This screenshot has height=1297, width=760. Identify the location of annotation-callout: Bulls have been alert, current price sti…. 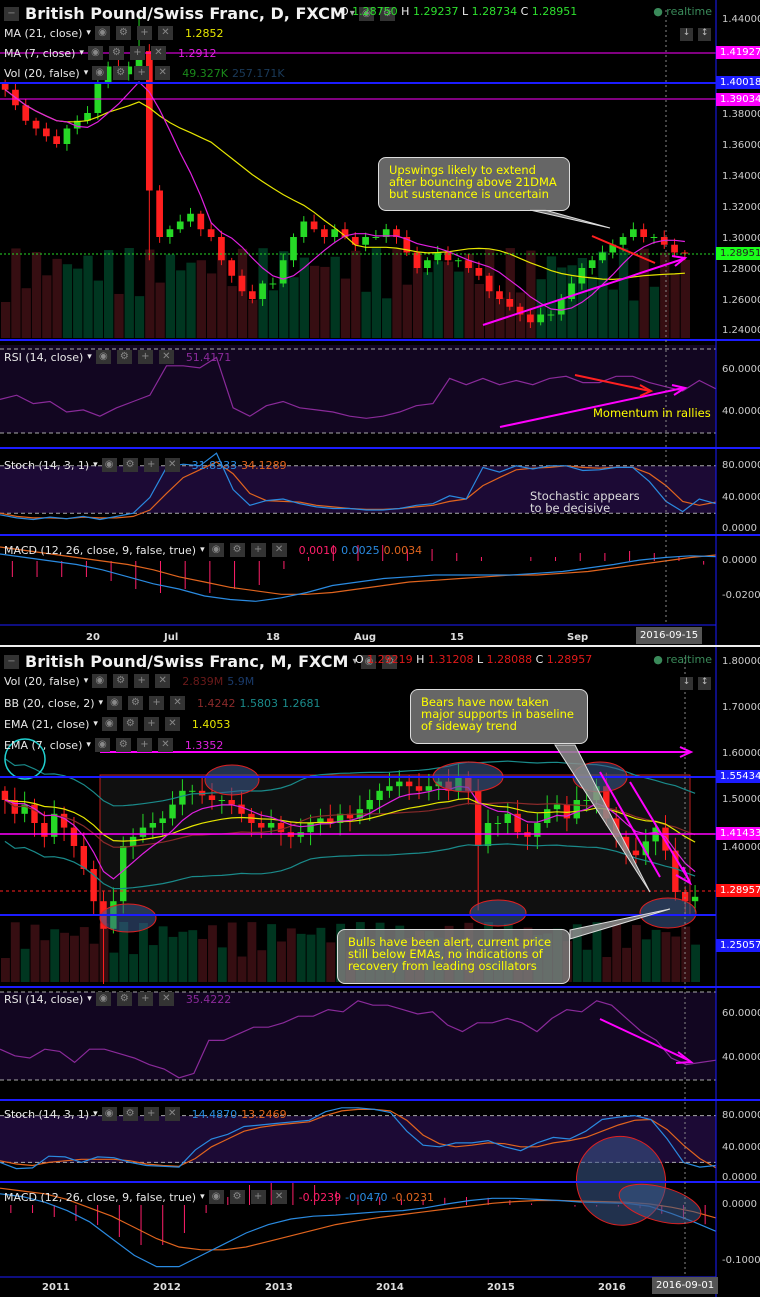
(453, 956).